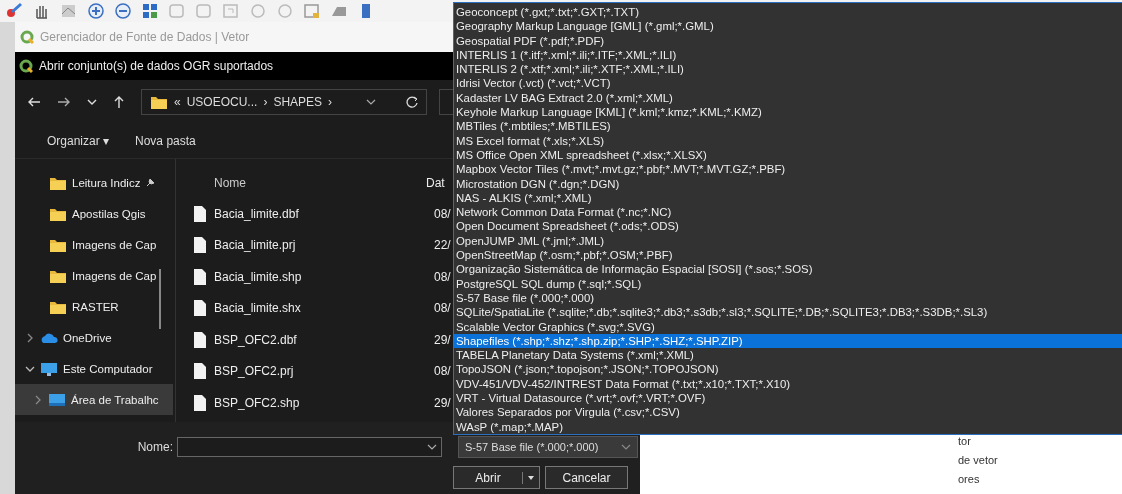 The width and height of the screenshot is (1122, 494). Describe the element at coordinates (788, 283) in the screenshot. I see `format-option: PostgreSQL SQL dump (*.sql;*.SQL)` at that location.